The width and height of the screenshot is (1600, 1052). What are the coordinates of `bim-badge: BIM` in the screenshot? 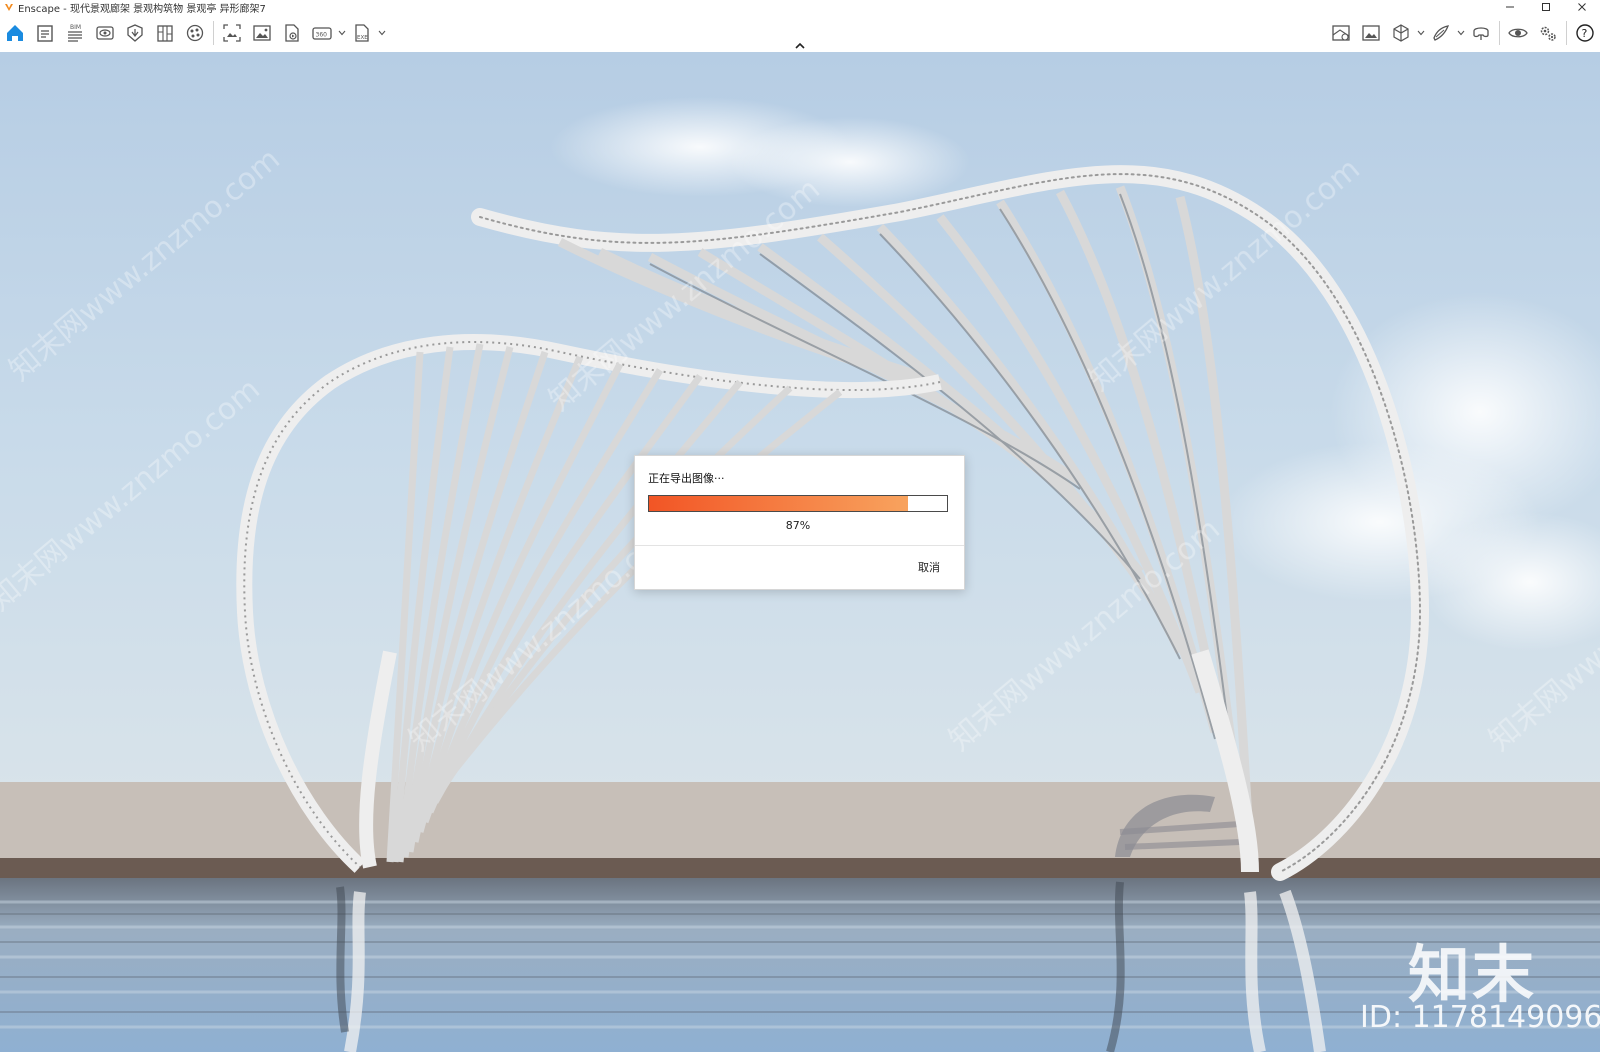 It's located at (75, 27).